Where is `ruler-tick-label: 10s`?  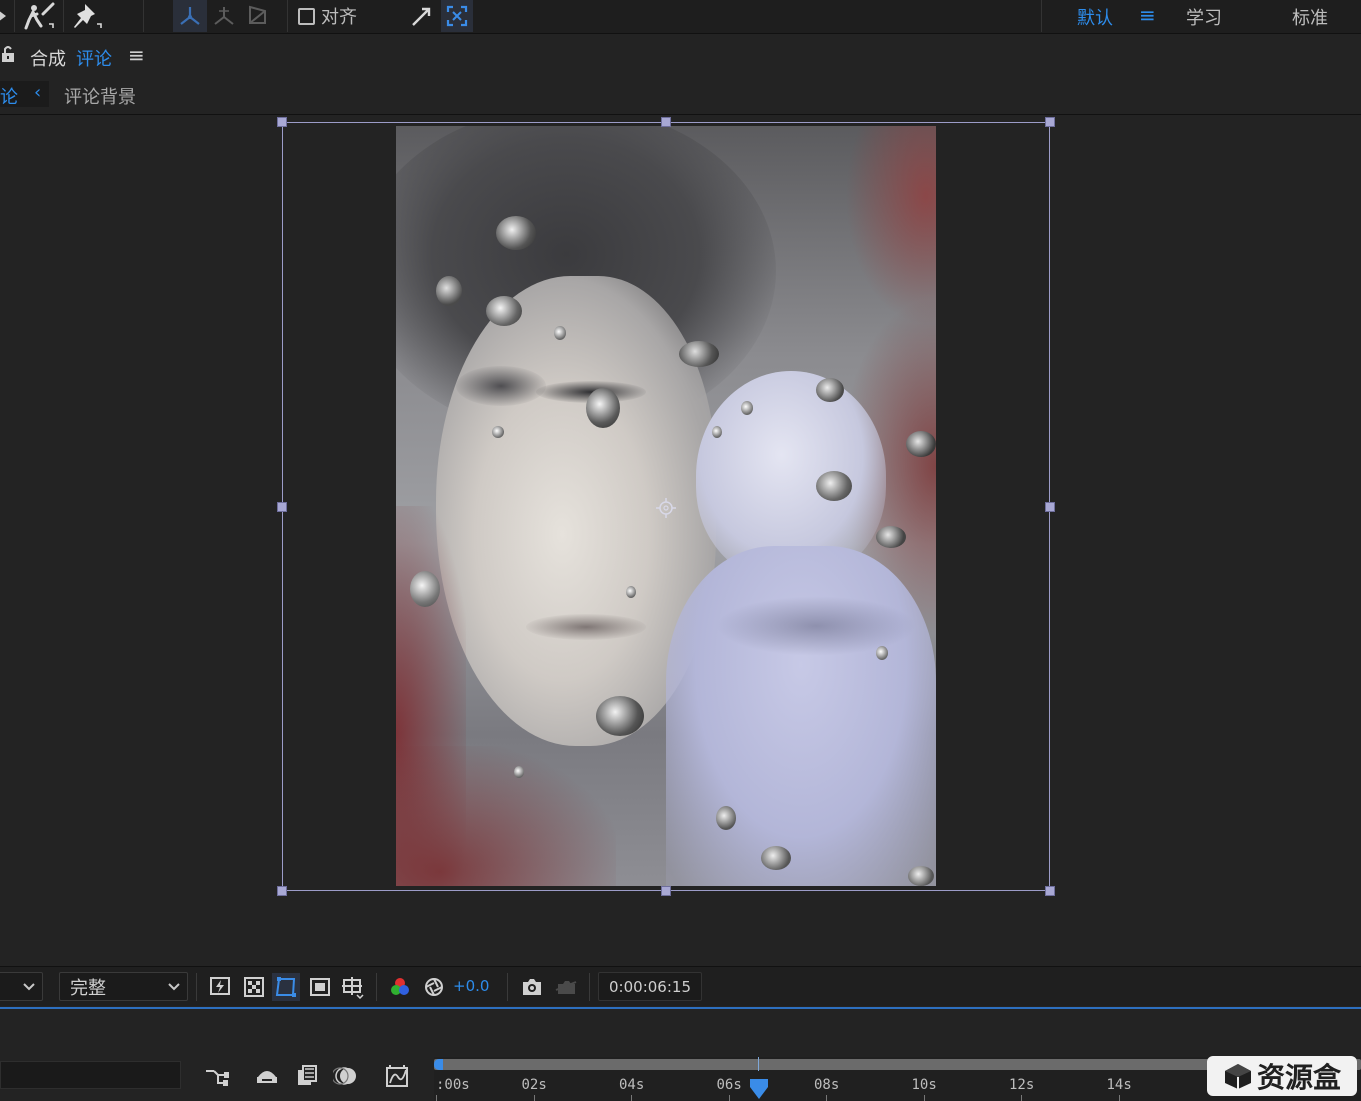 ruler-tick-label: 10s is located at coordinates (924, 1085).